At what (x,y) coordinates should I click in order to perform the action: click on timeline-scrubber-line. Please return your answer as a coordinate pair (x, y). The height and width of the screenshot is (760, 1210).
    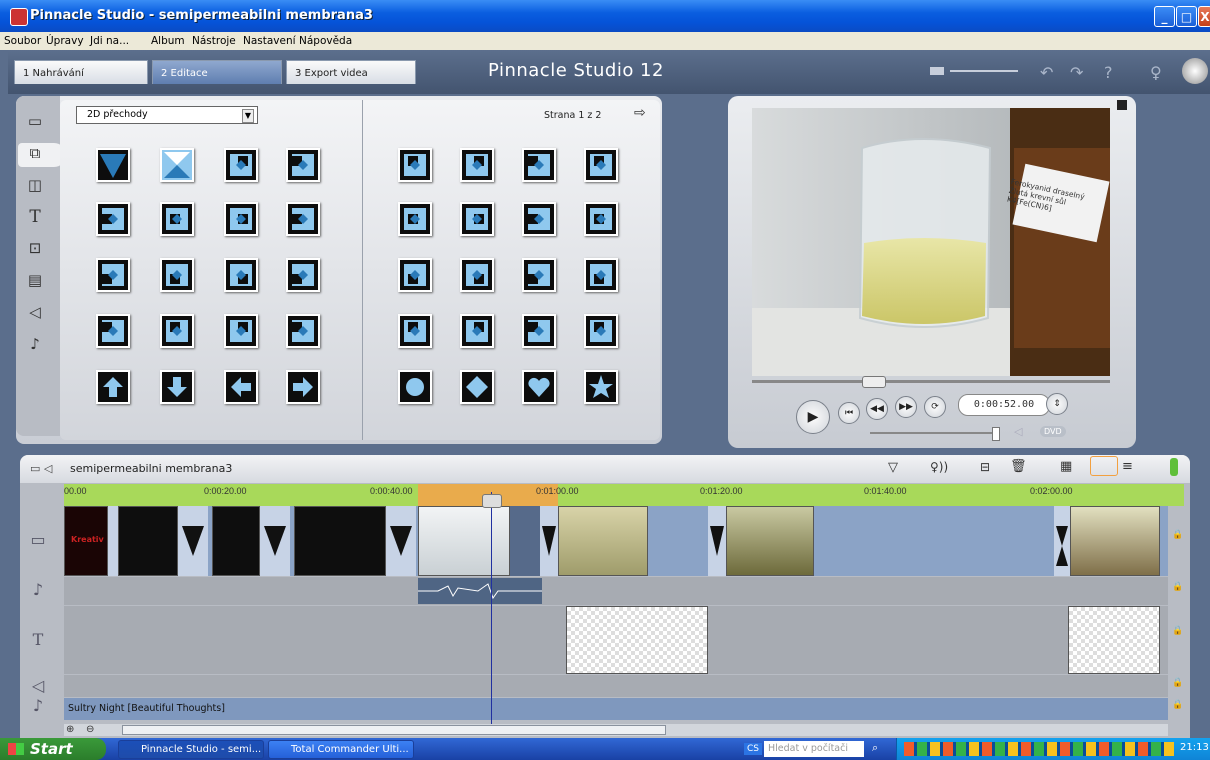
    Looking at the image, I should click on (491, 608).